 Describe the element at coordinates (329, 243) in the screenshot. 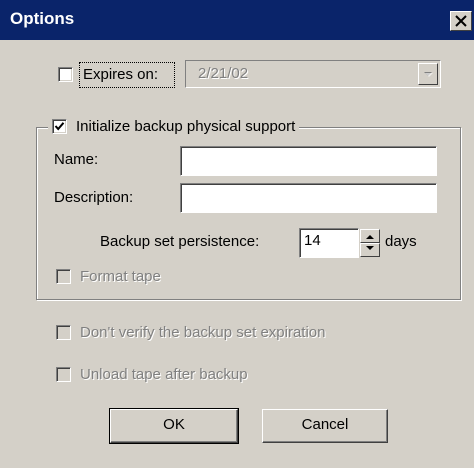

I see `persistence-input: 14` at that location.